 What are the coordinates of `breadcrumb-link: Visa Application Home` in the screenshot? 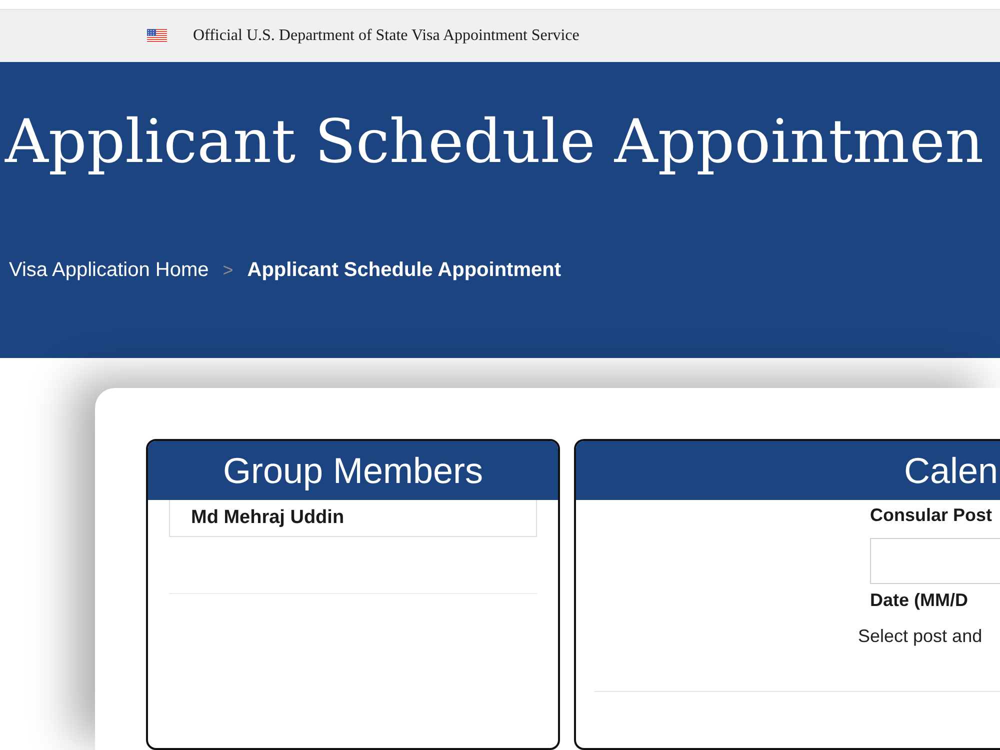 It's located at (109, 270).